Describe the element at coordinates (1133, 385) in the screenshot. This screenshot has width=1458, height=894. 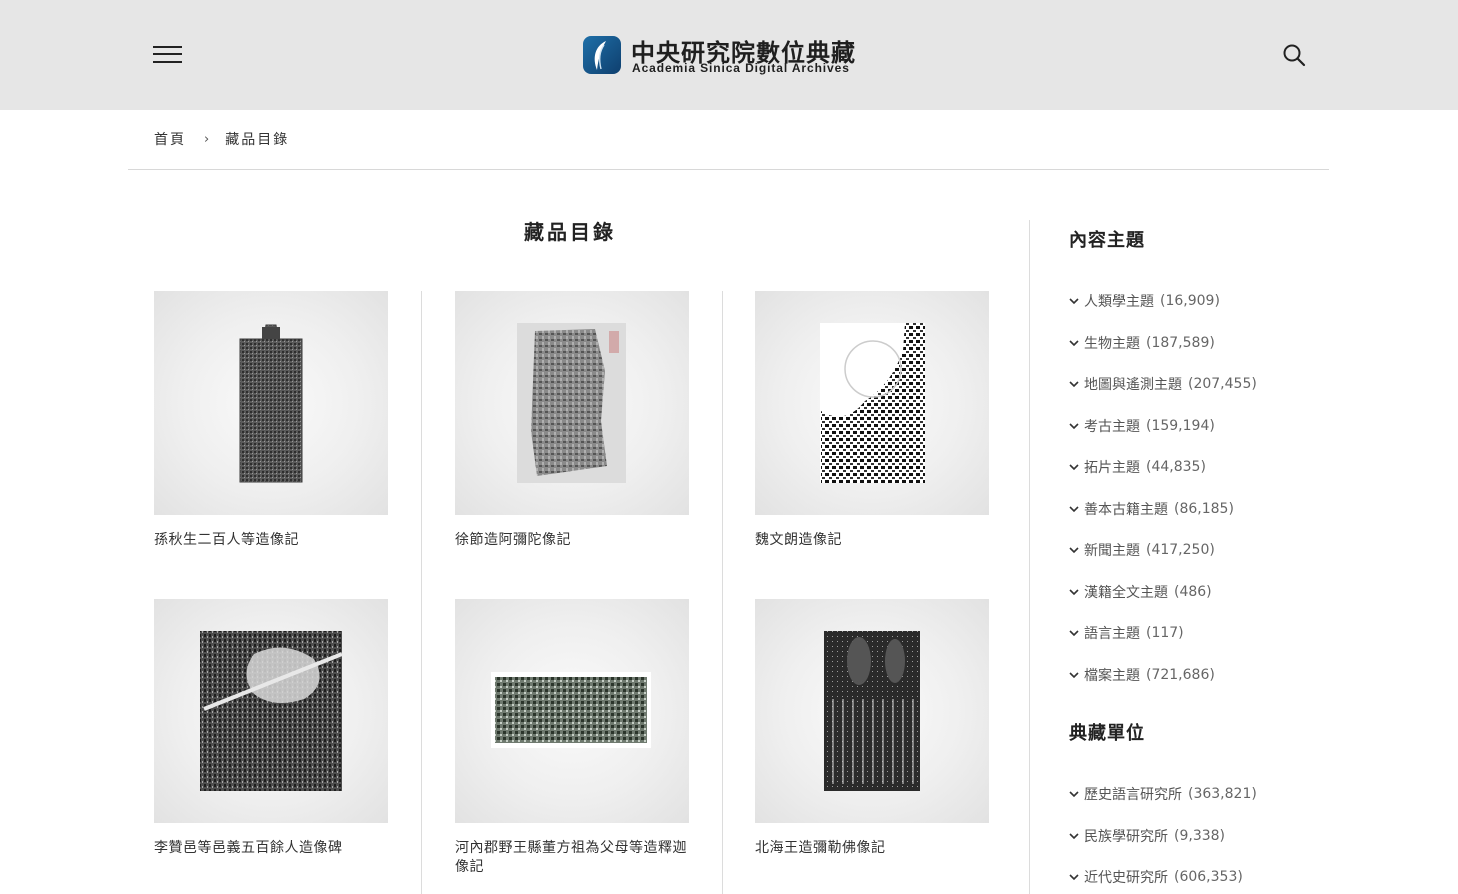
I see `facet-label: 地圖與遙測主題` at that location.